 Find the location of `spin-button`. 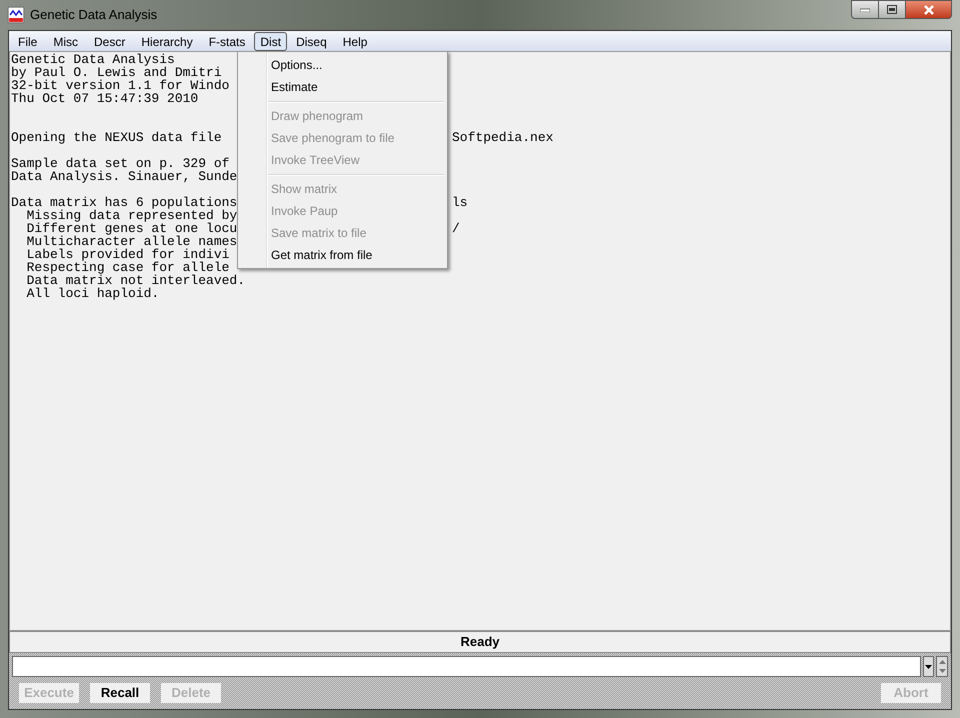

spin-button is located at coordinates (942, 666).